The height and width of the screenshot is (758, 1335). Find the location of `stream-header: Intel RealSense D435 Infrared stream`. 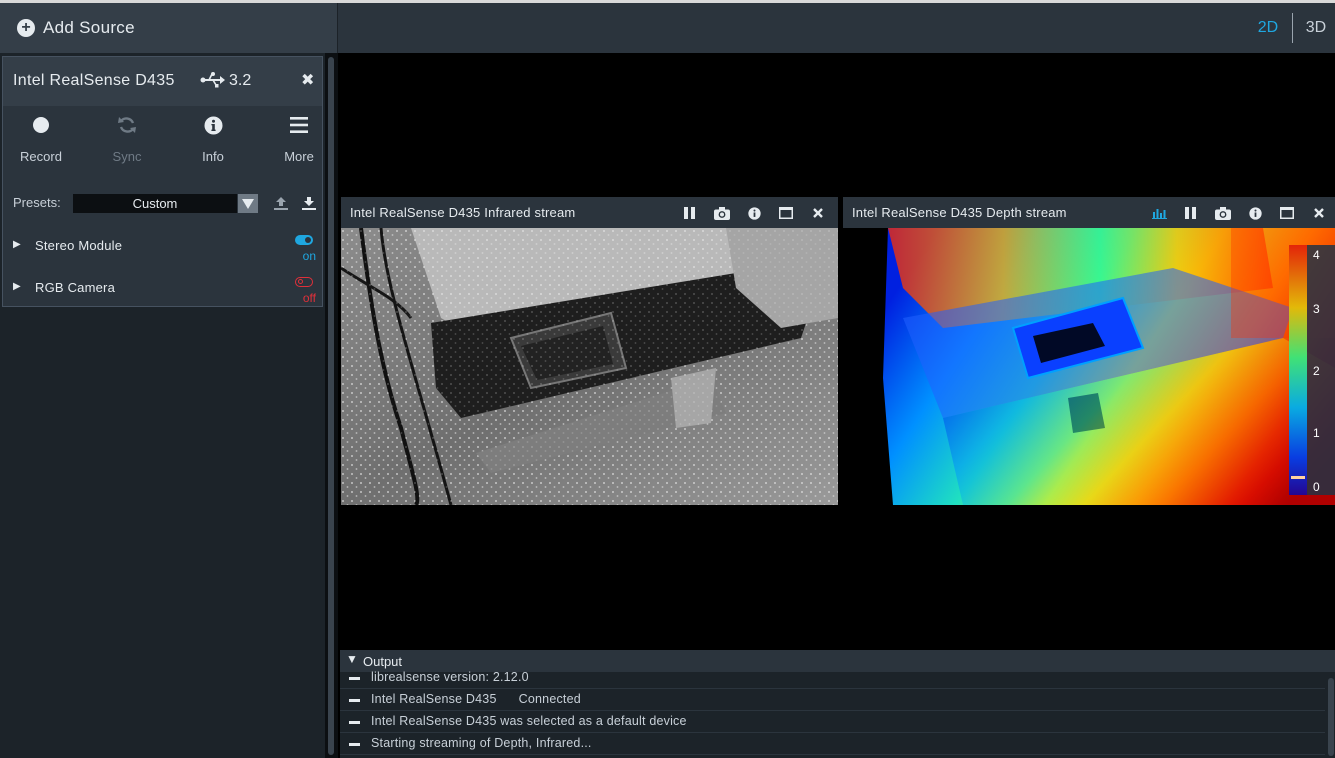

stream-header: Intel RealSense D435 Infrared stream is located at coordinates (589, 212).